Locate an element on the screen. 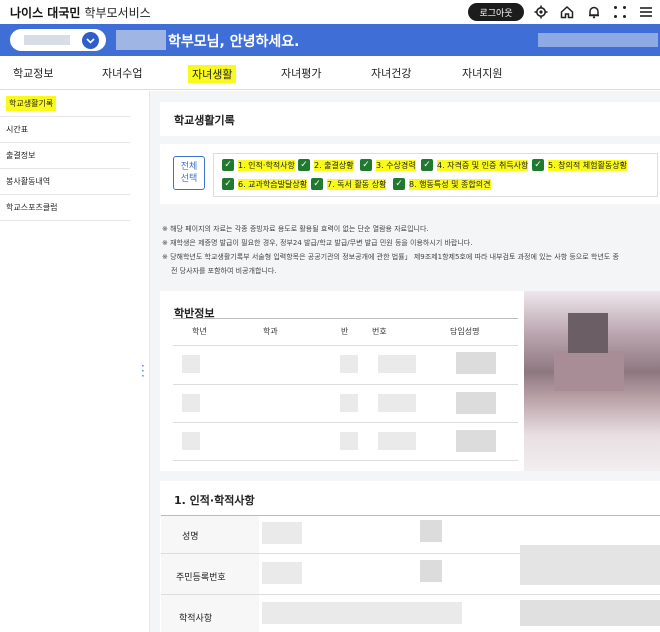 The width and height of the screenshot is (660, 632). nav-child-life: 자녀생활 is located at coordinates (212, 74).